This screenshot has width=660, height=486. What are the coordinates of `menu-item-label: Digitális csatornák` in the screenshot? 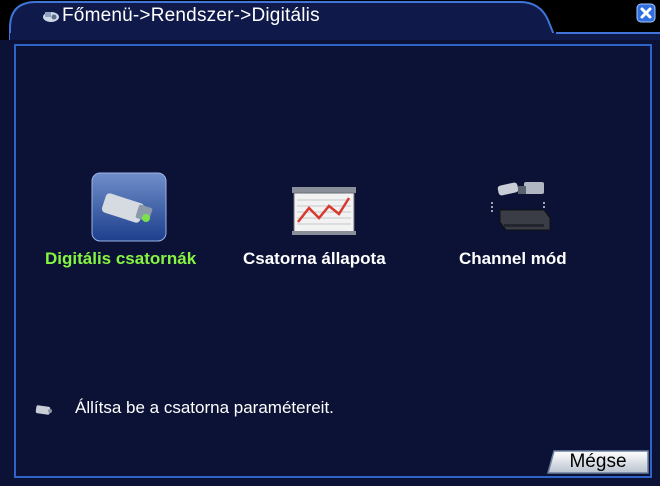 It's located at (121, 258).